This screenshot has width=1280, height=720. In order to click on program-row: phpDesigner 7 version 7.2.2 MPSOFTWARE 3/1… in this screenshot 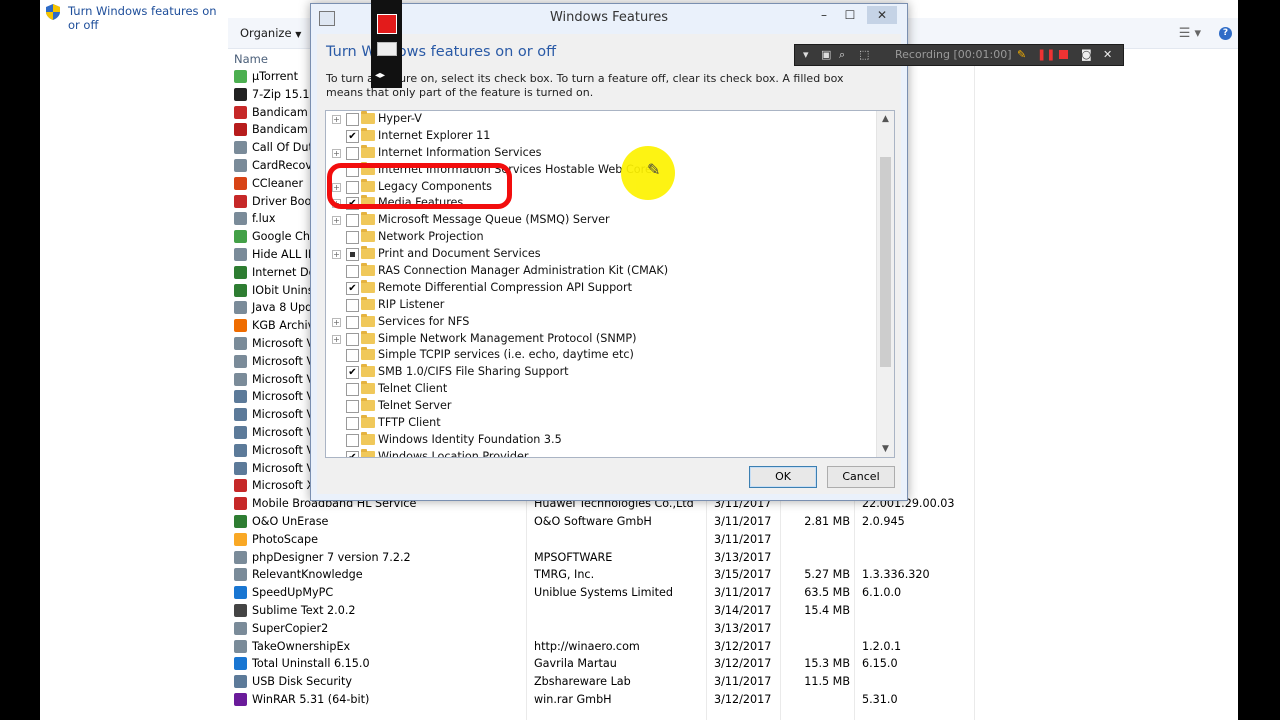, I will do `click(733, 558)`.